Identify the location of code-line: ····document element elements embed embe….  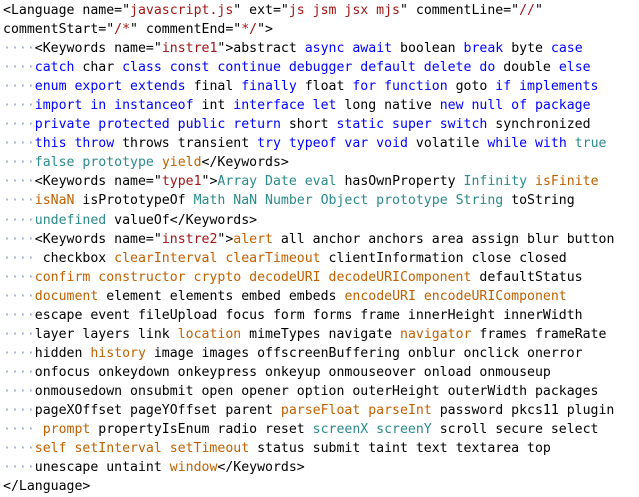
(319, 296).